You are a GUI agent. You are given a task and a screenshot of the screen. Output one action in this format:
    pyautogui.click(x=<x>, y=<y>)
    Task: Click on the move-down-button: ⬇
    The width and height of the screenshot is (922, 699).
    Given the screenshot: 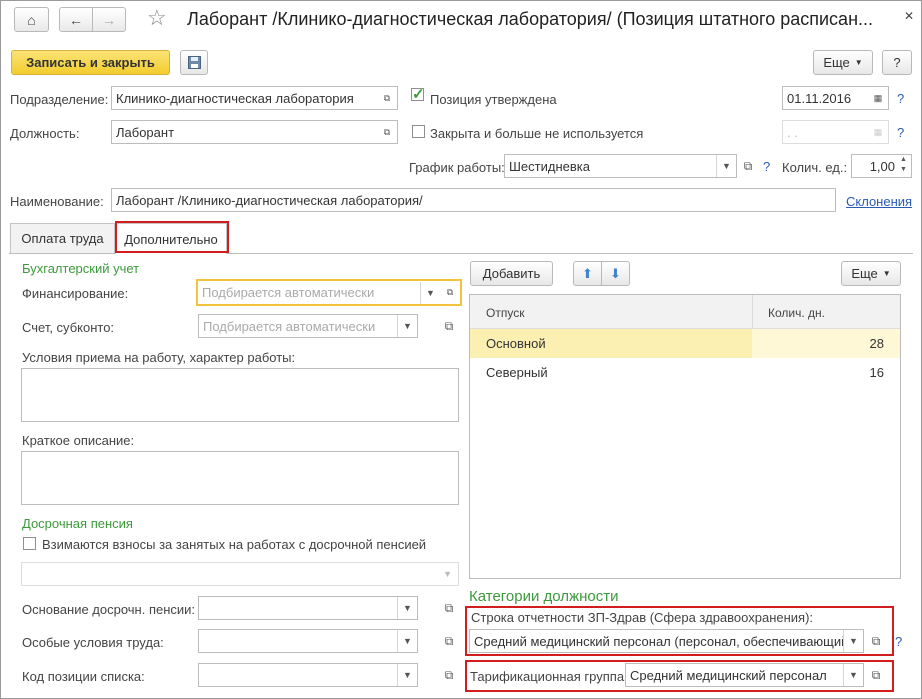 What is the action you would take?
    pyautogui.click(x=615, y=273)
    